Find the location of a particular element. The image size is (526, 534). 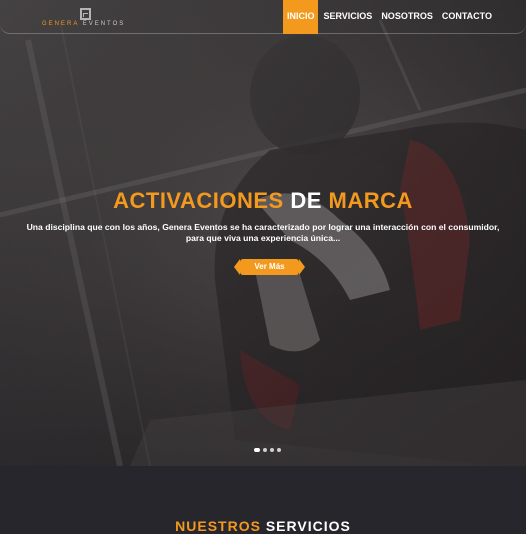

services-title: NUESTROS SERVICIOS is located at coordinates (263, 526).